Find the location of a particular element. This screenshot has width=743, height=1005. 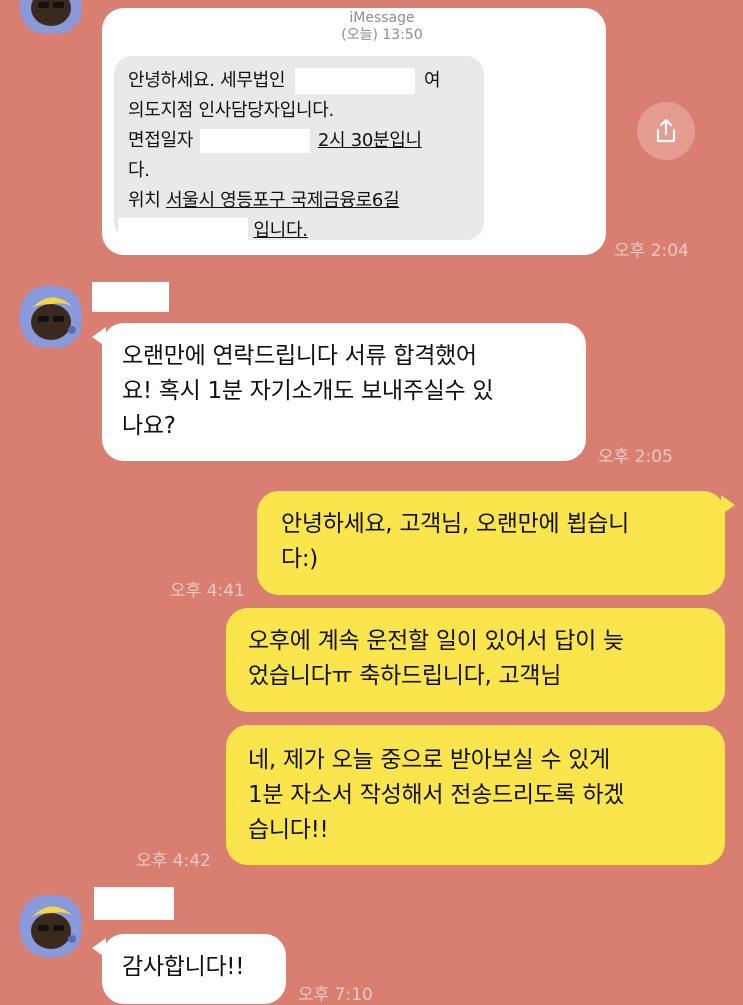

imessage-text: 입니다. is located at coordinates (280, 230).